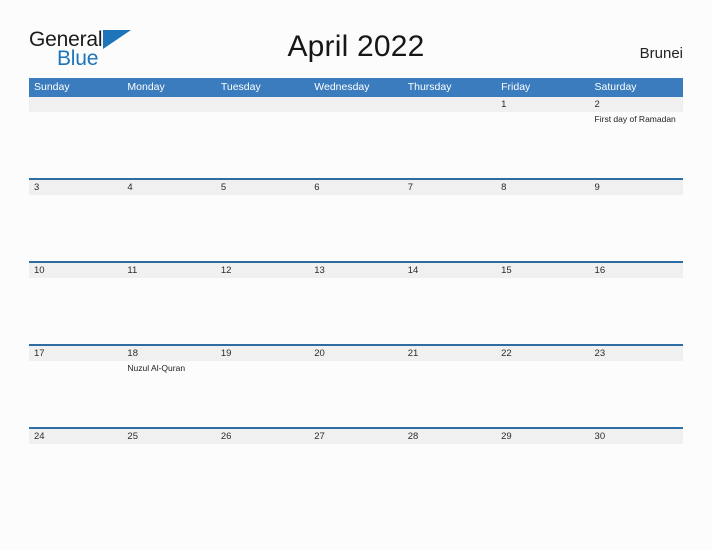 Image resolution: width=712 pixels, height=550 pixels. I want to click on date-number: 13, so click(355, 270).